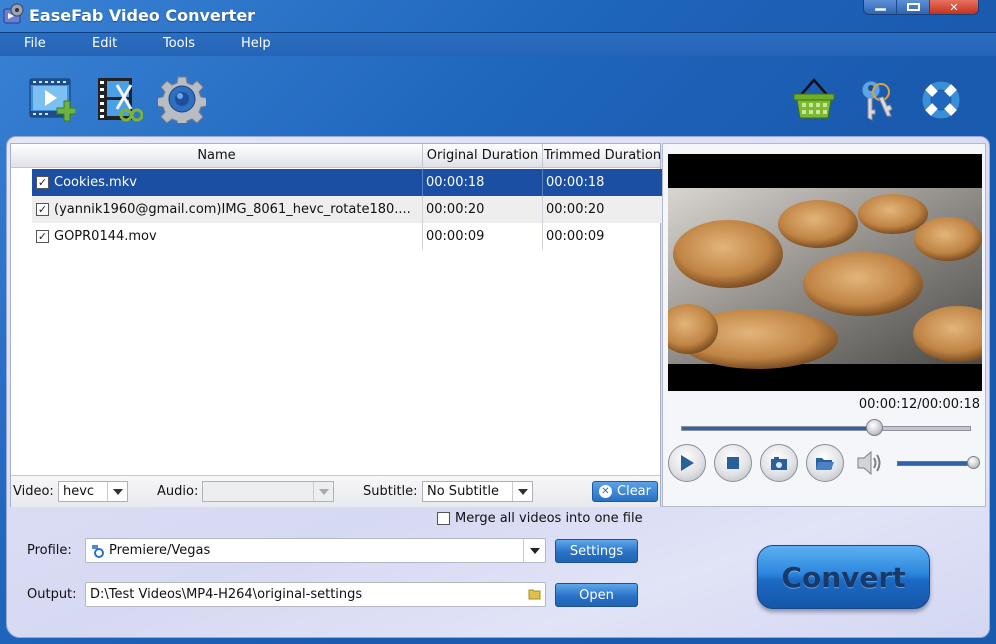 This screenshot has width=996, height=644. Describe the element at coordinates (919, 404) in the screenshot. I see `playback-time: 00:00:12/00:00:18` at that location.